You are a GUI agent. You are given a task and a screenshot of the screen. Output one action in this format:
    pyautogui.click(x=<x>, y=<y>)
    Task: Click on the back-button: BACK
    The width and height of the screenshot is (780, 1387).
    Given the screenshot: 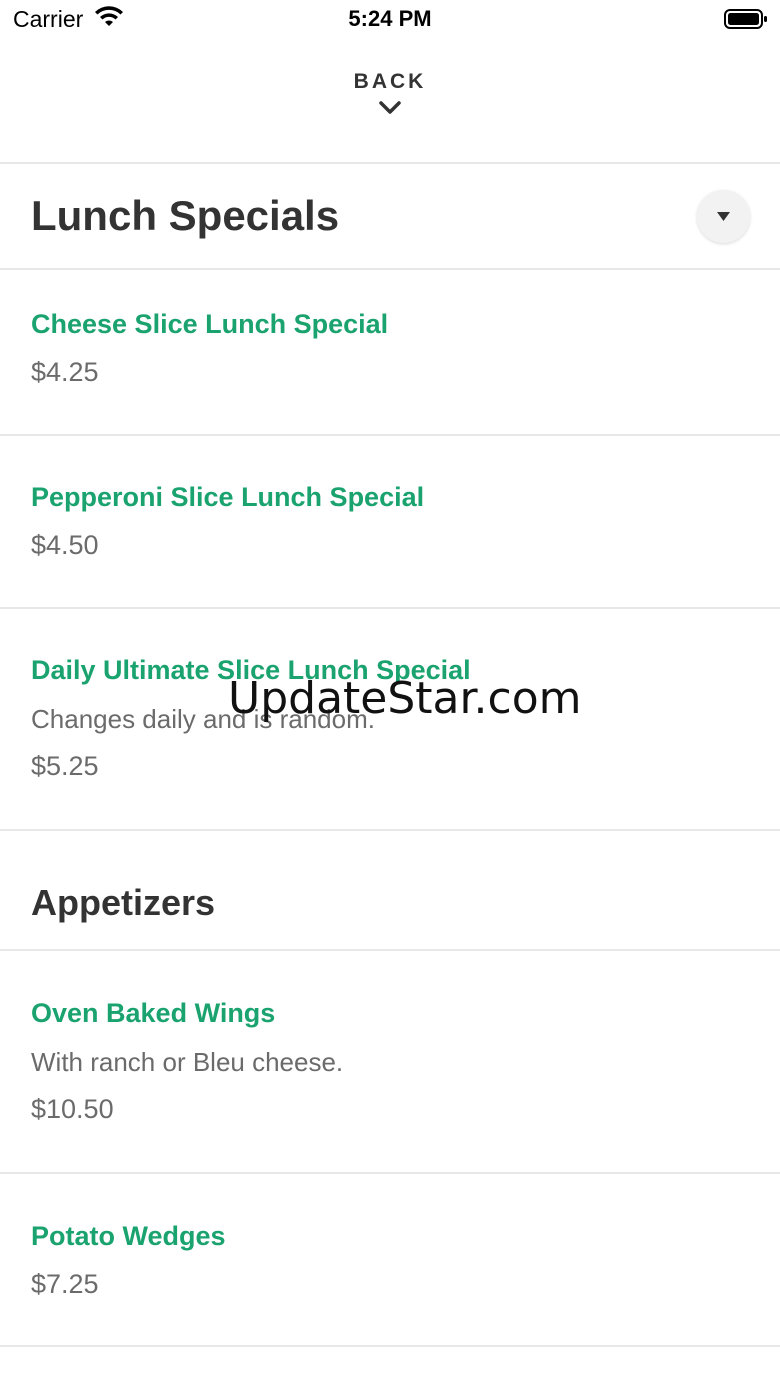 What is the action you would take?
    pyautogui.click(x=390, y=105)
    